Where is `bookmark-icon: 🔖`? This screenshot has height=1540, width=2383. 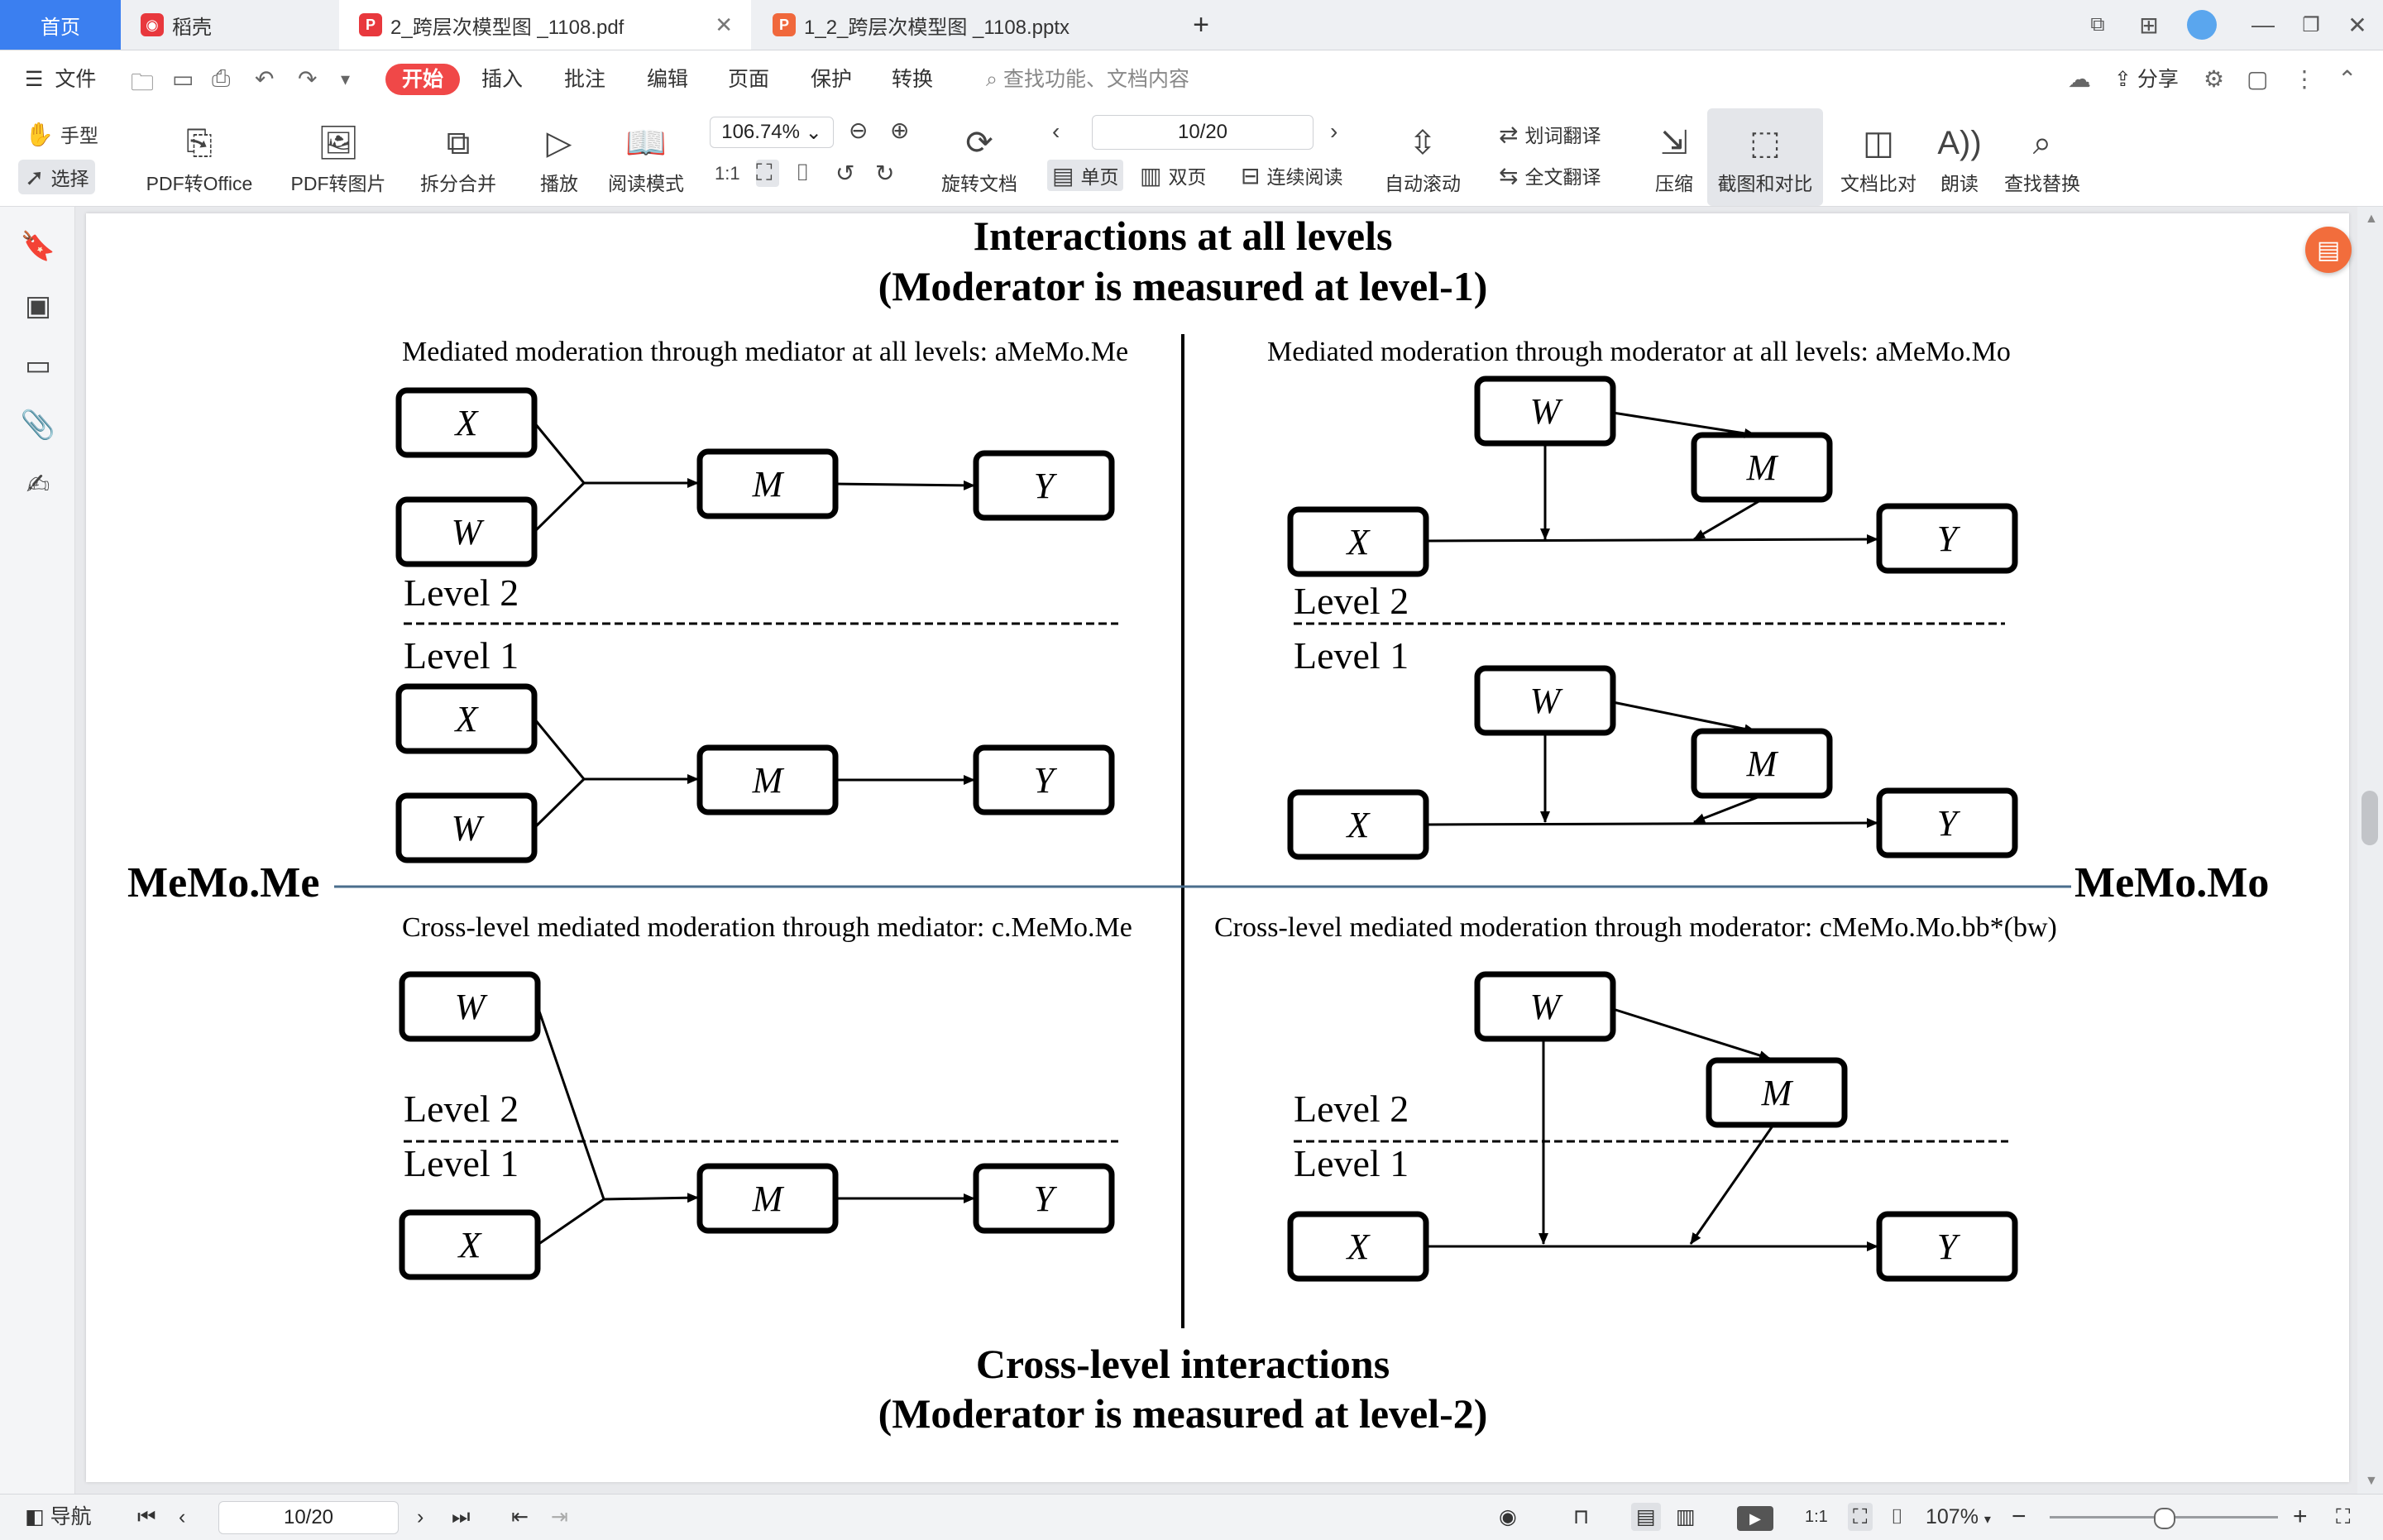
bookmark-icon: 🔖 is located at coordinates (38, 246).